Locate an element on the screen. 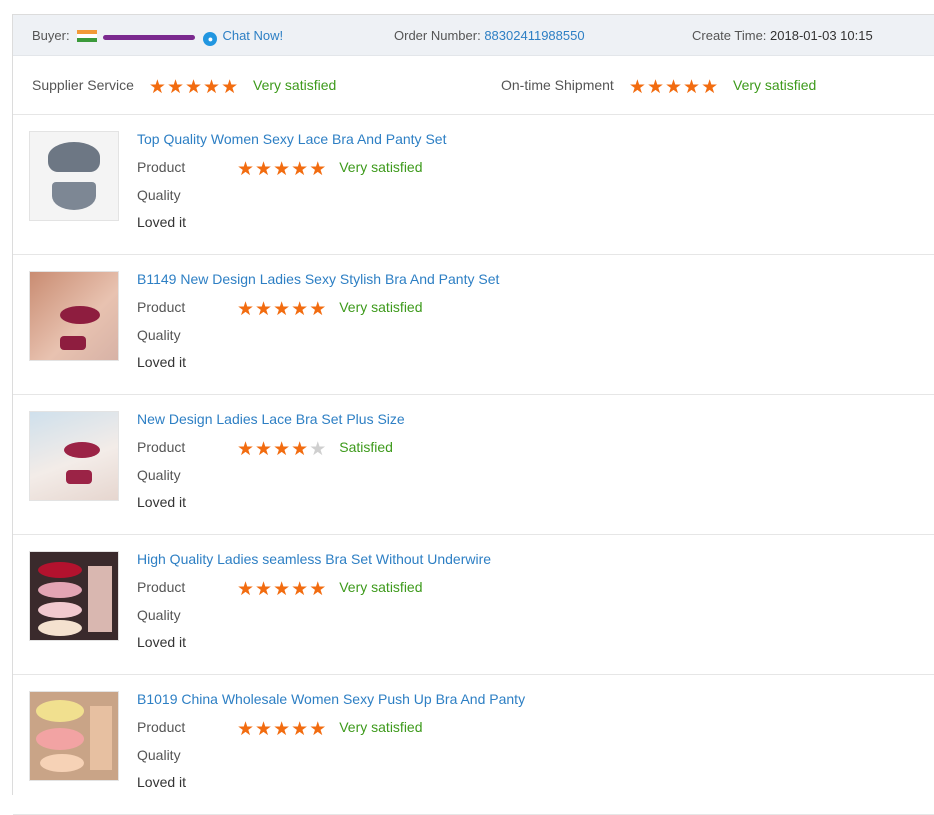 This screenshot has width=934, height=815. buyer-info: Buyer: xxxxxxxxxxxxxx ● Chat Now! is located at coordinates (157, 37).